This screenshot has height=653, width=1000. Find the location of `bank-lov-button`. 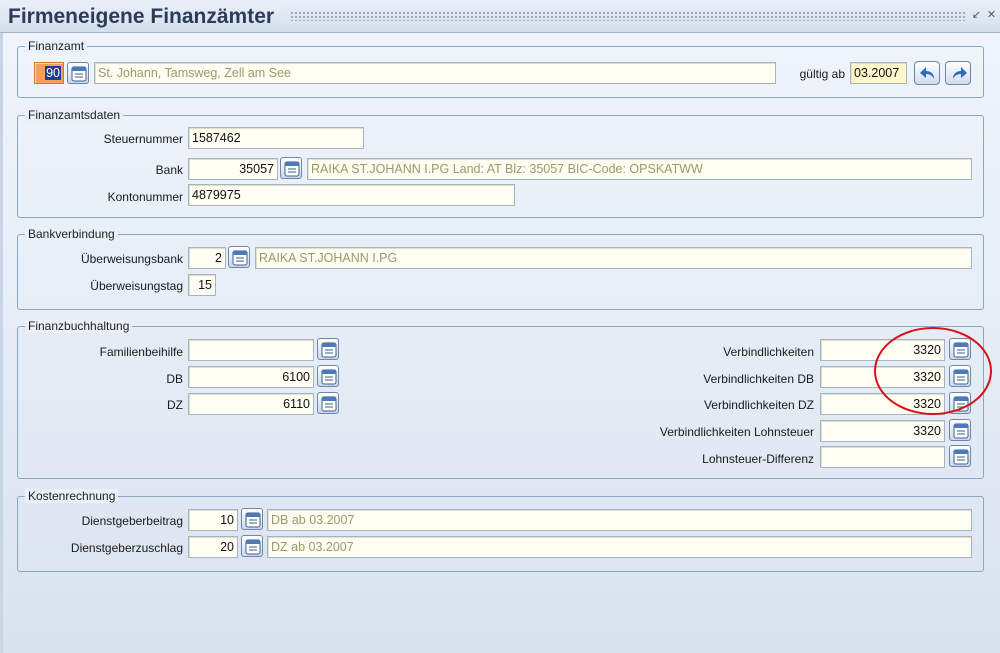

bank-lov-button is located at coordinates (291, 168).